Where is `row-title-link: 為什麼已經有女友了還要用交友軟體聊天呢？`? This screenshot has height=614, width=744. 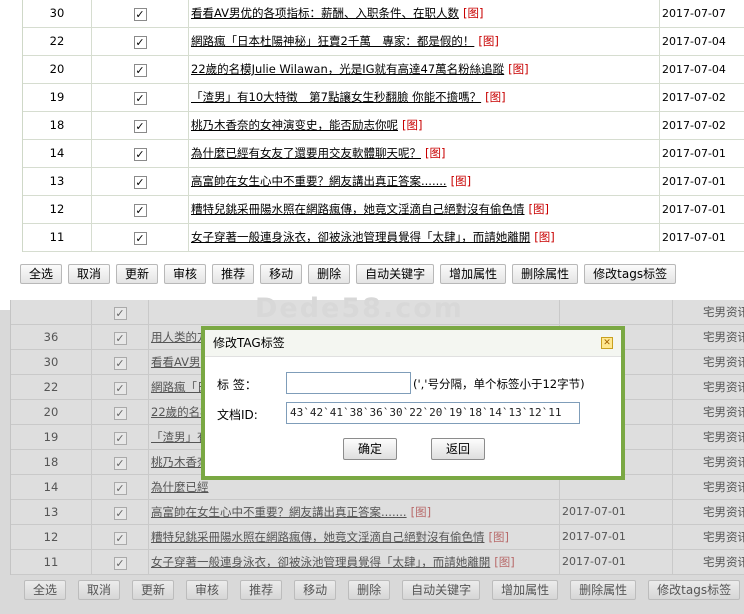
row-title-link: 為什麼已經有女友了還要用交友軟體聊天呢？ is located at coordinates (305, 153).